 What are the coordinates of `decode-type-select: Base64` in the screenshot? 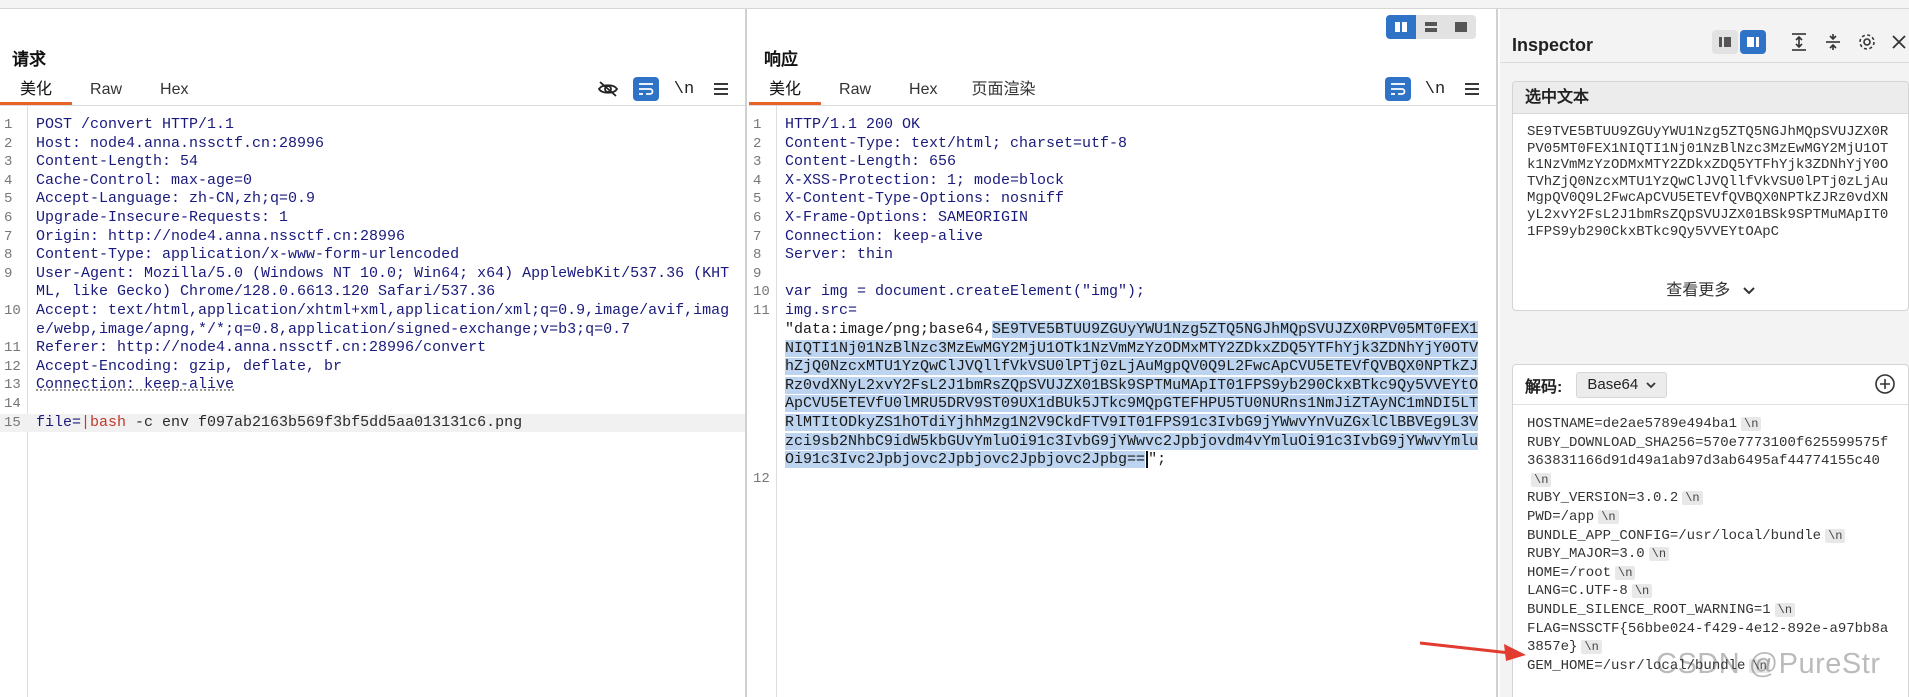 It's located at (1622, 384).